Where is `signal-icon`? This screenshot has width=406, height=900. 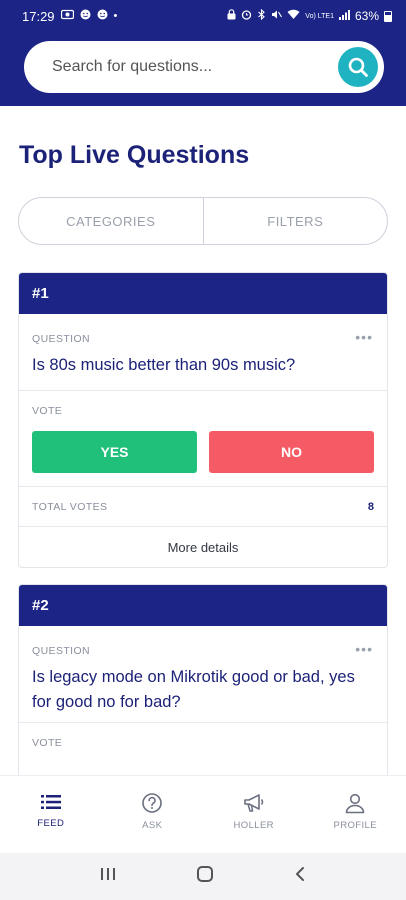
signal-icon is located at coordinates (344, 16).